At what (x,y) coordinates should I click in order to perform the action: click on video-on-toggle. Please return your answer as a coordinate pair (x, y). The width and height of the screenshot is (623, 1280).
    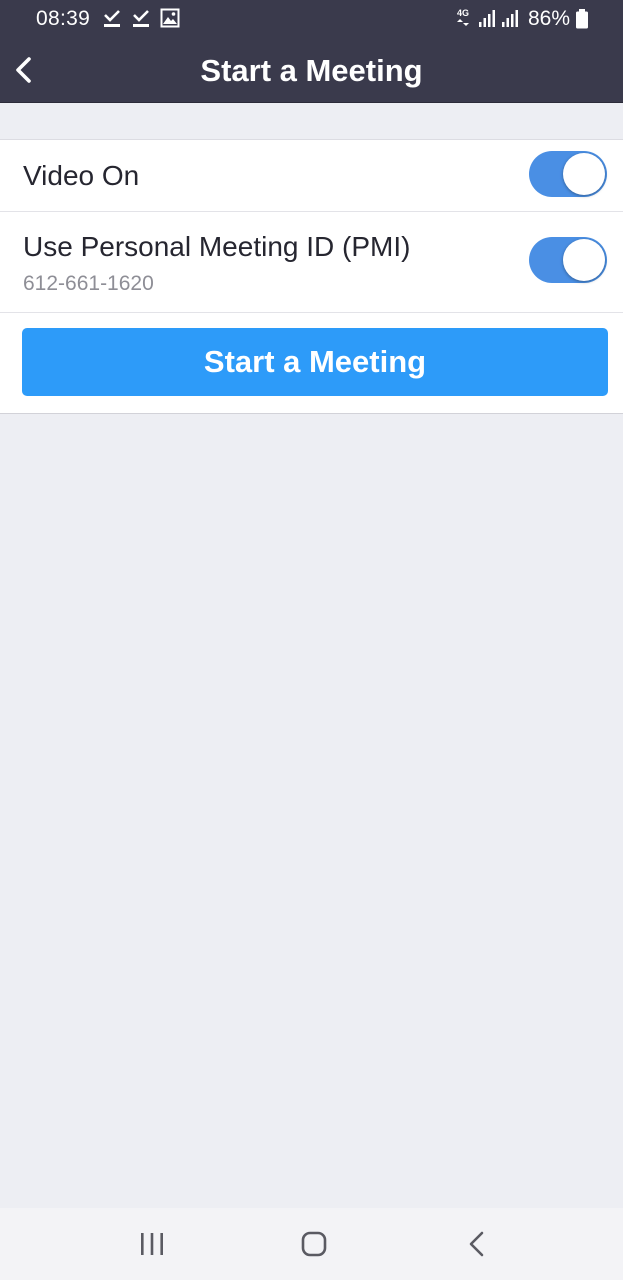
    Looking at the image, I should click on (568, 174).